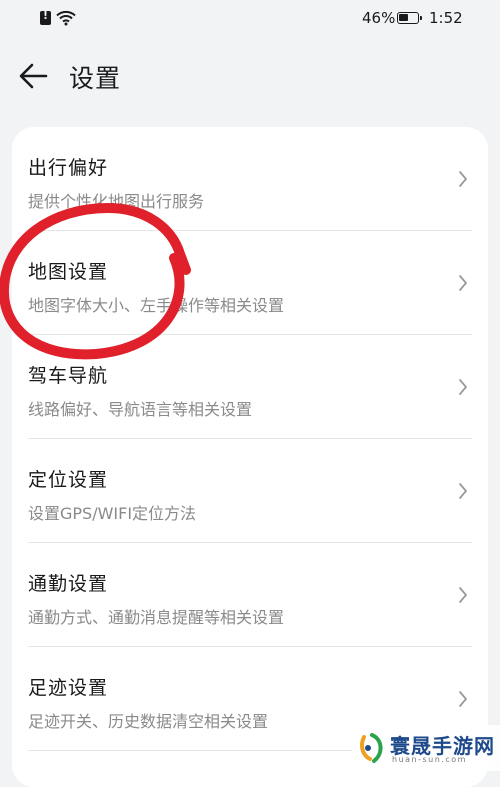 Image resolution: width=500 pixels, height=787 pixels. What do you see at coordinates (112, 513) in the screenshot?
I see `settings-item-subtitle: 设置GPS/WIFI定位方法` at bounding box center [112, 513].